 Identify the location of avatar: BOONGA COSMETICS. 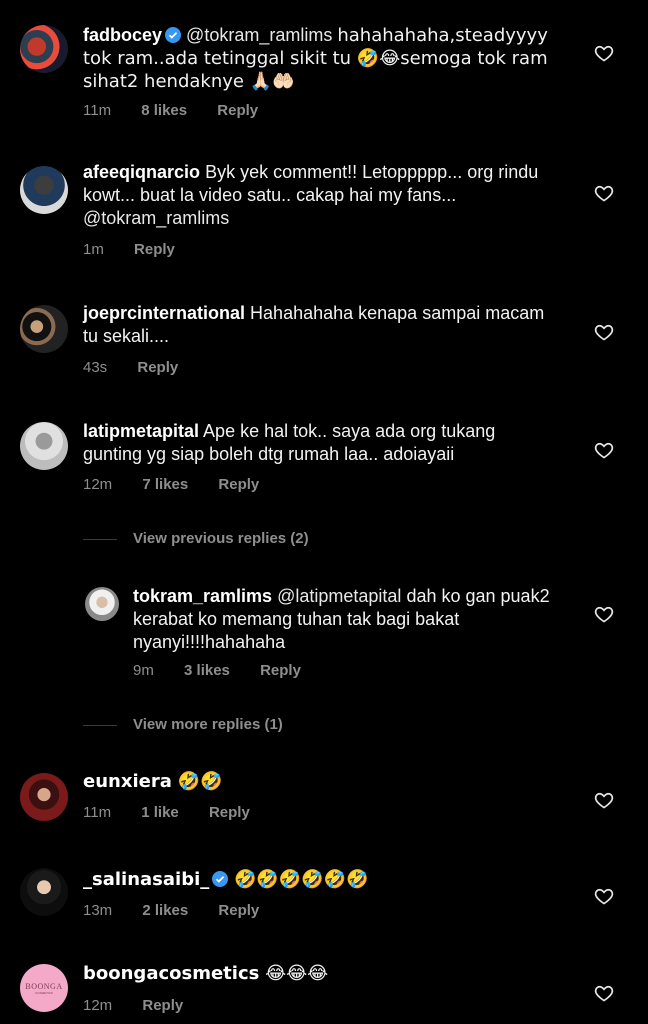
(44, 988).